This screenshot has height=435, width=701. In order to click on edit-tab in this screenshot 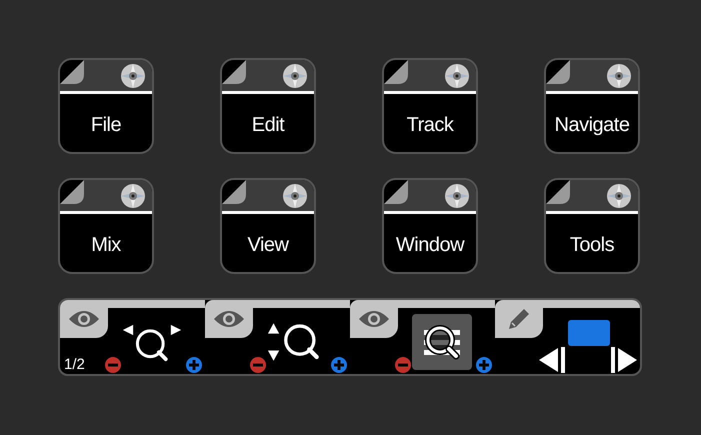, I will do `click(519, 319)`.